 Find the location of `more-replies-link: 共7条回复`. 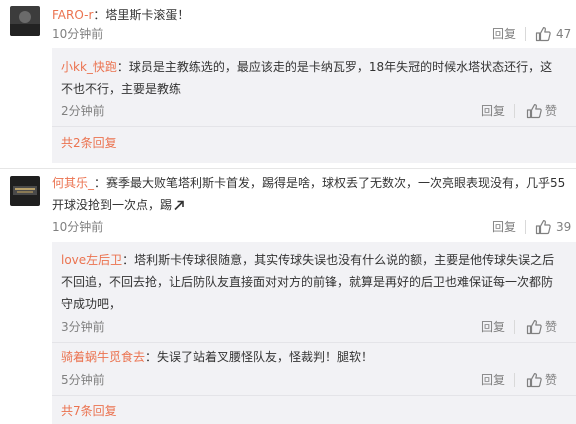

more-replies-link: 共7条回复 is located at coordinates (89, 411).